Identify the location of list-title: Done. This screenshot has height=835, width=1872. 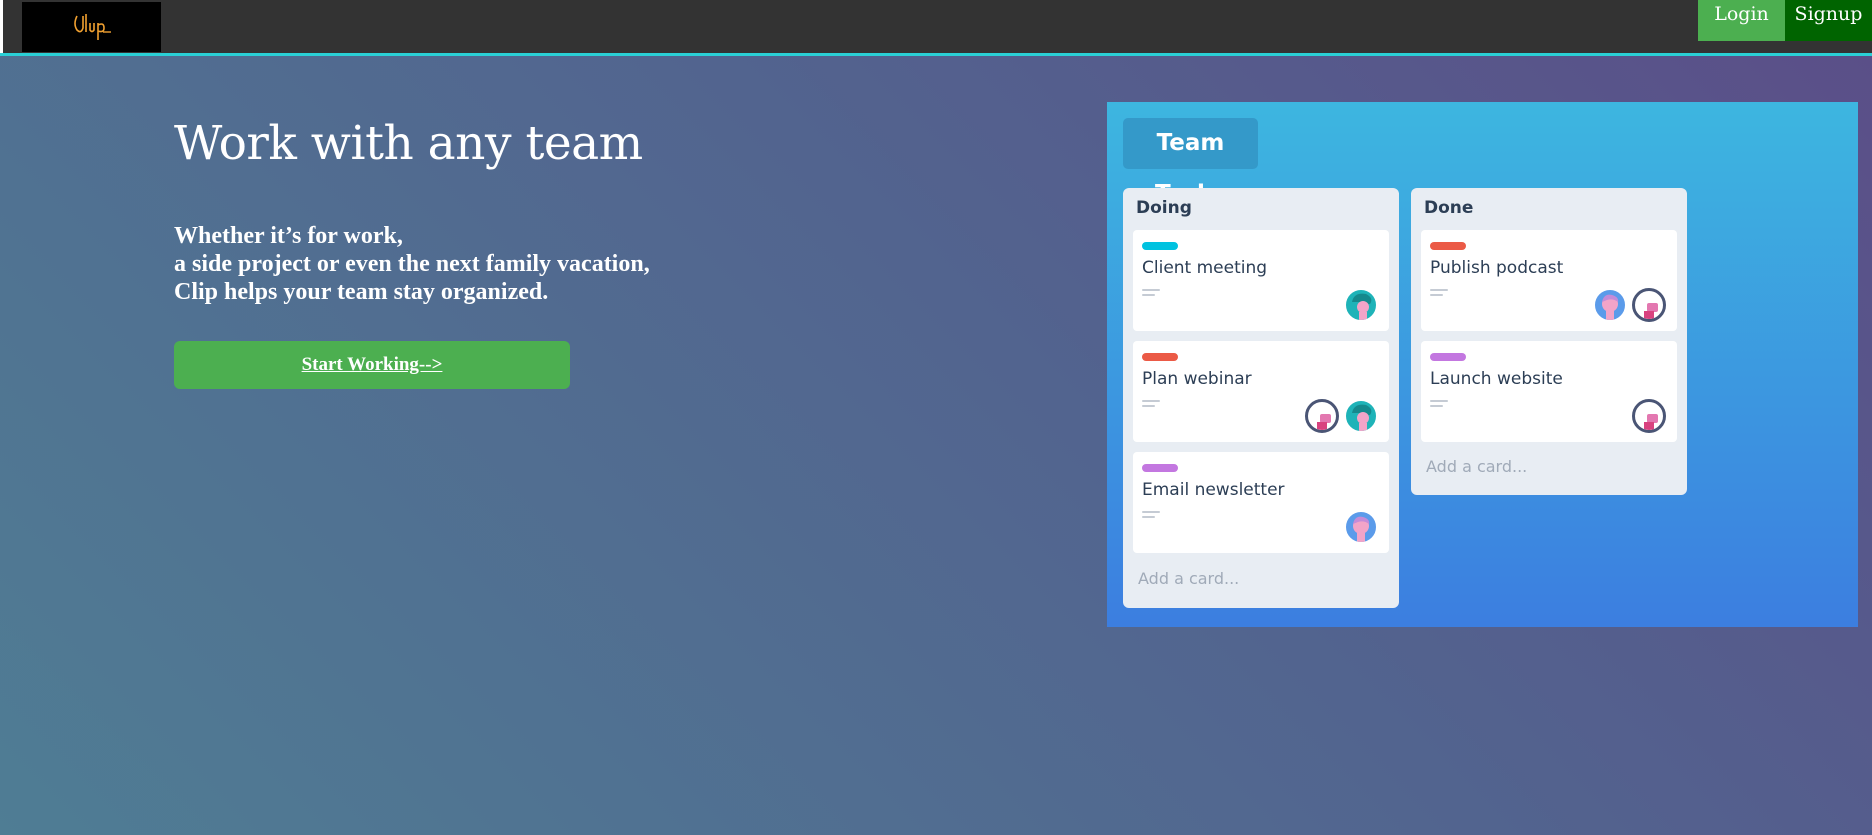
(1449, 208).